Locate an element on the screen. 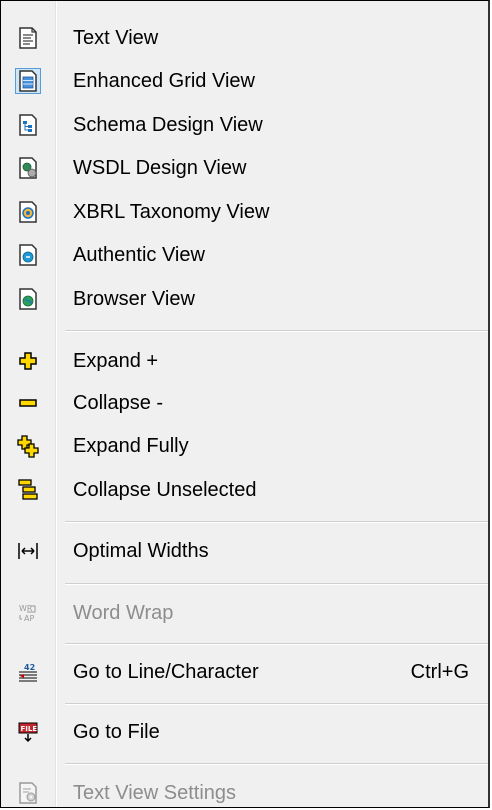 The image size is (492, 810). word-wrap-icon: WR AP is located at coordinates (27, 613).